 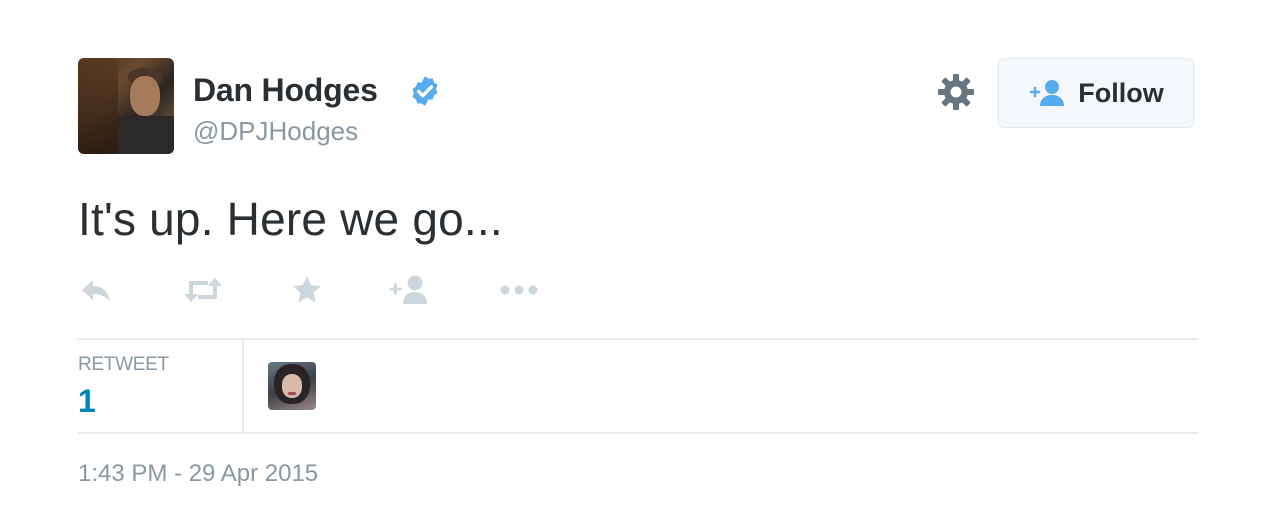 I want to click on retweet-label: RETWEET, so click(x=123, y=364).